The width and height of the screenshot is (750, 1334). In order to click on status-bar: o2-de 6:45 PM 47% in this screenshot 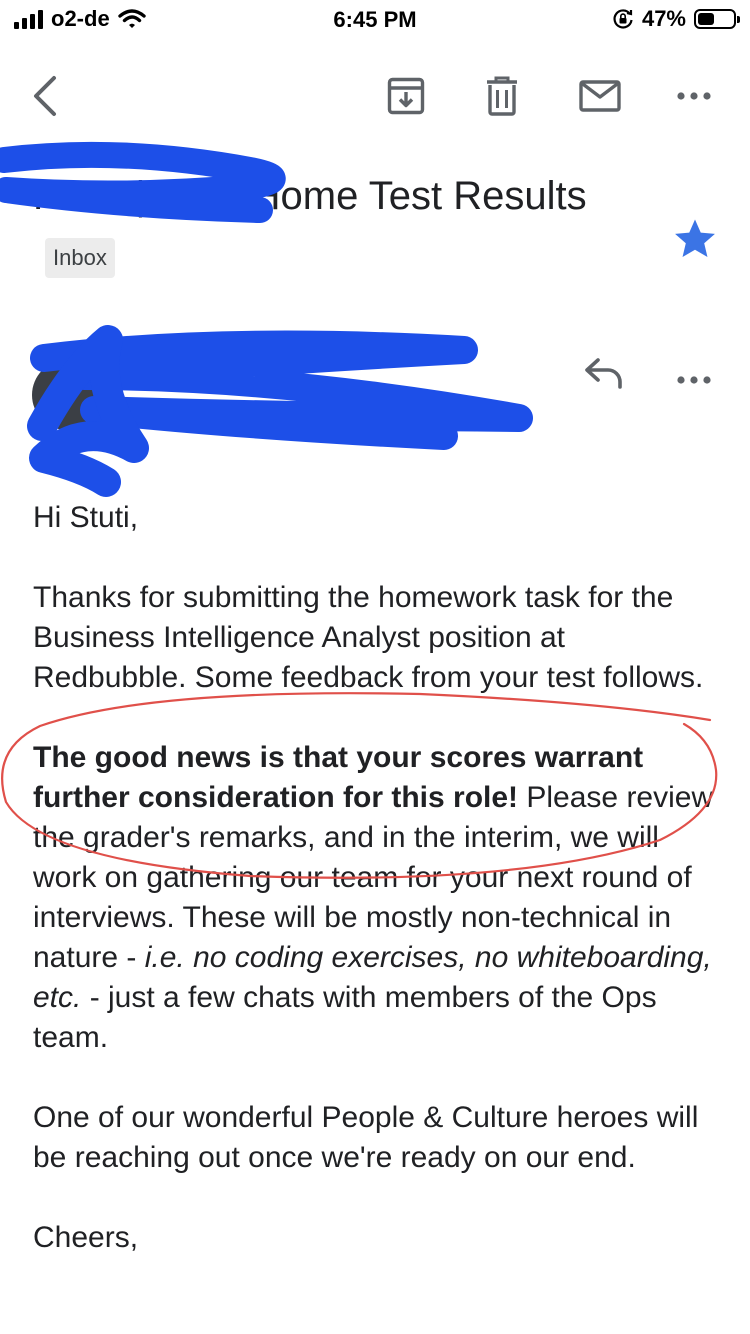, I will do `click(375, 20)`.